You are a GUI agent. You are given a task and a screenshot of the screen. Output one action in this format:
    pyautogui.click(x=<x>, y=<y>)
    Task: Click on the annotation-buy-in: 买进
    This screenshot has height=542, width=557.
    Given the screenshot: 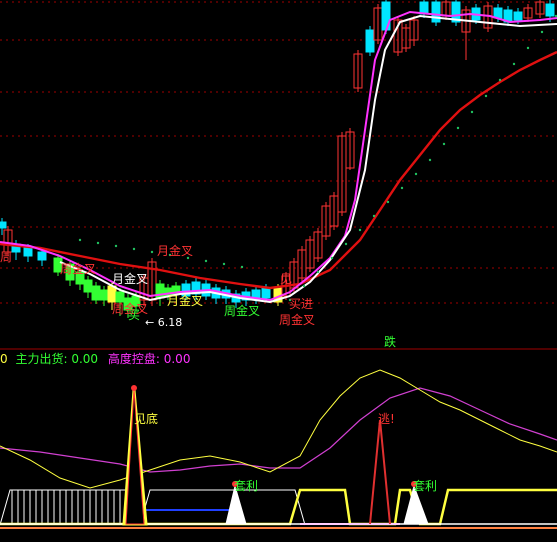 What is the action you would take?
    pyautogui.click(x=301, y=304)
    